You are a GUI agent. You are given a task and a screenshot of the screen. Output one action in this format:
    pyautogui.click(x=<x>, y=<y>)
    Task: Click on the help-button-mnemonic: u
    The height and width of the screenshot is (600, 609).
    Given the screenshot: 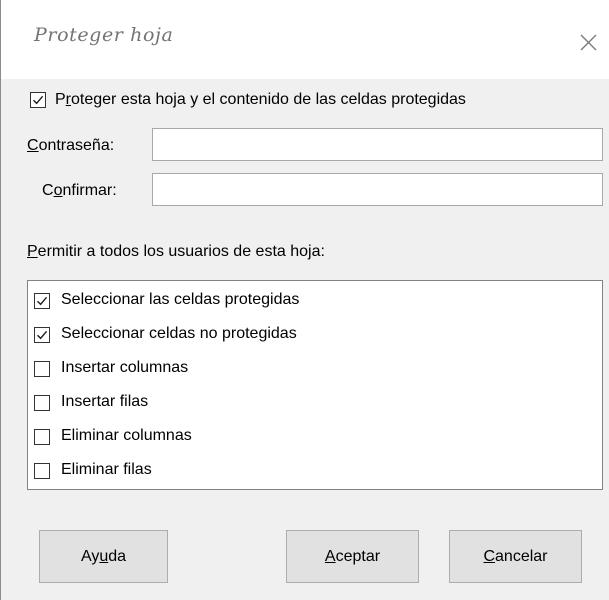 What is the action you would take?
    pyautogui.click(x=104, y=556)
    